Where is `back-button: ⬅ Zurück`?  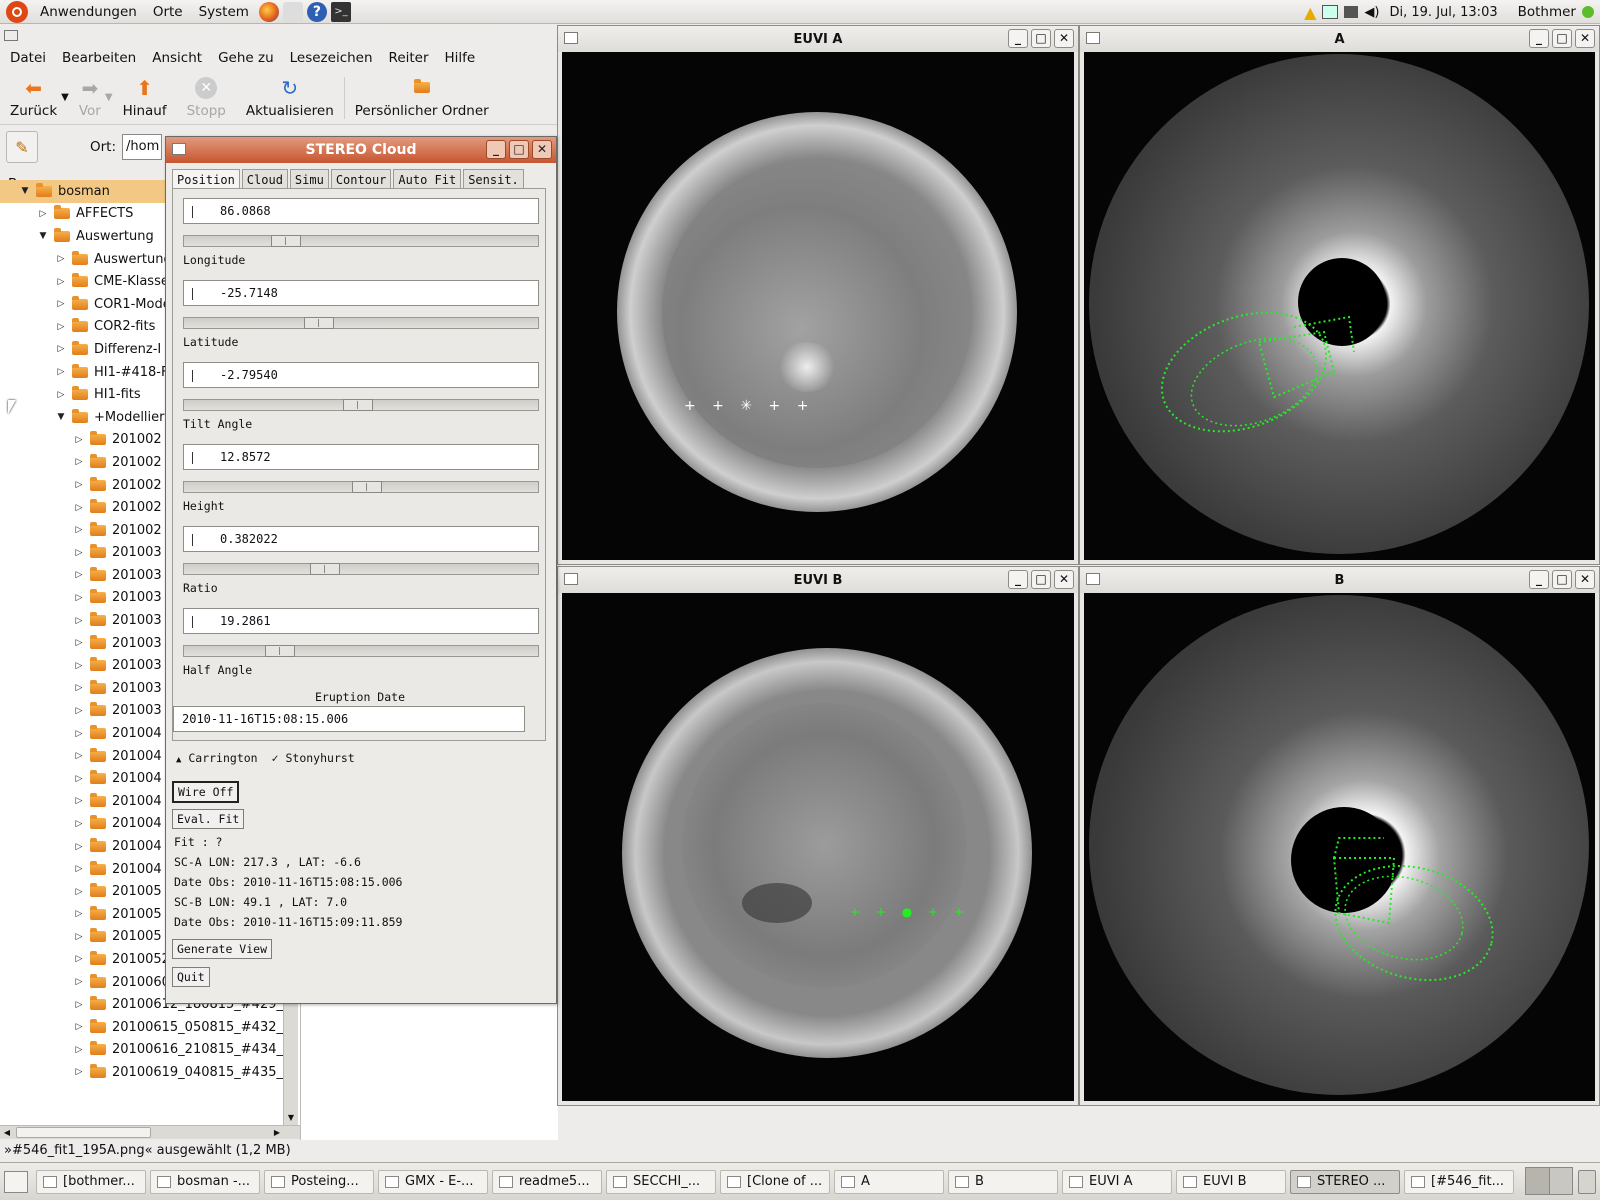
back-button: ⬅ Zurück is located at coordinates (33, 98).